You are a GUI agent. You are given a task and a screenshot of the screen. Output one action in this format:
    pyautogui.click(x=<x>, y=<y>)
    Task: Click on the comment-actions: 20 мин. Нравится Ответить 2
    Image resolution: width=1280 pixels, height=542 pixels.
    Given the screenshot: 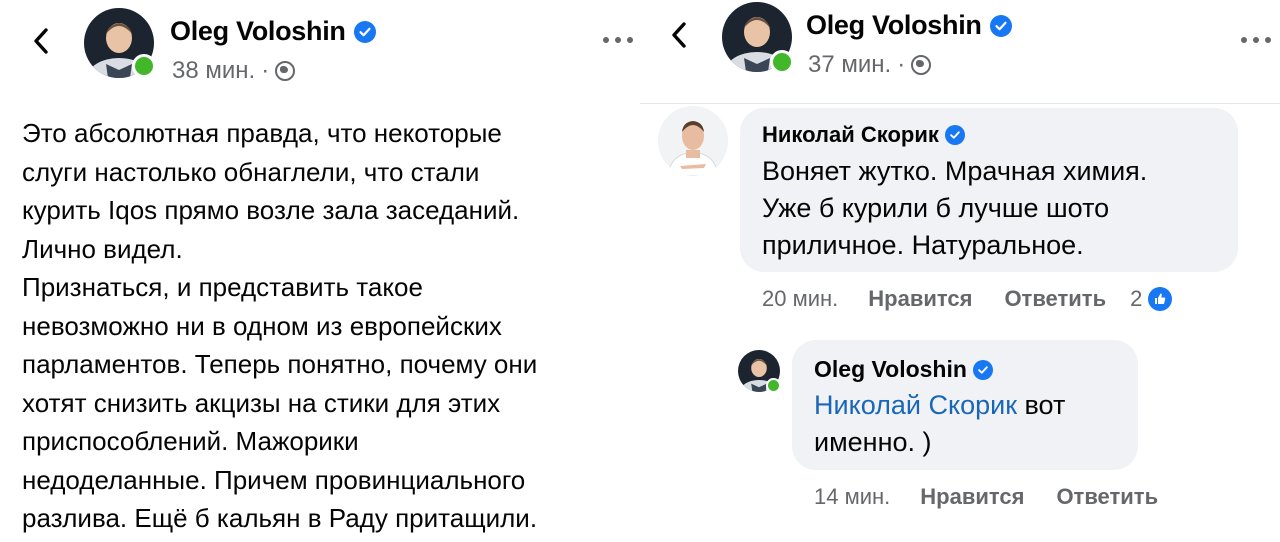 What is the action you would take?
    pyautogui.click(x=967, y=299)
    